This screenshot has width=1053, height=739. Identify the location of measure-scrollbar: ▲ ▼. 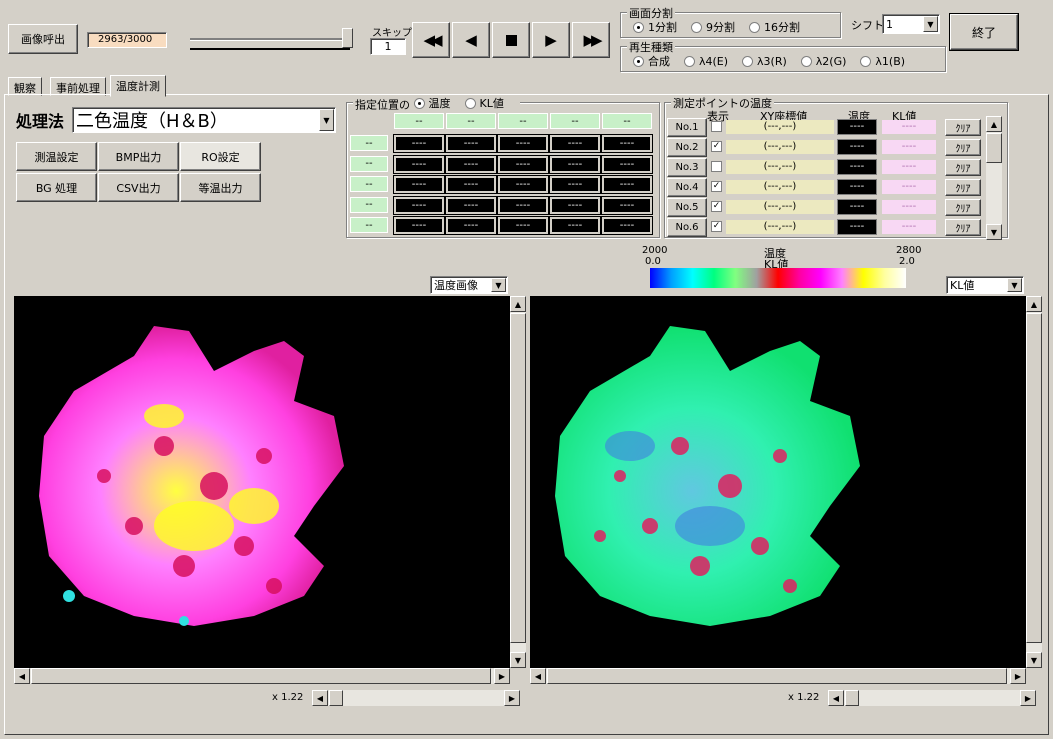
(994, 178).